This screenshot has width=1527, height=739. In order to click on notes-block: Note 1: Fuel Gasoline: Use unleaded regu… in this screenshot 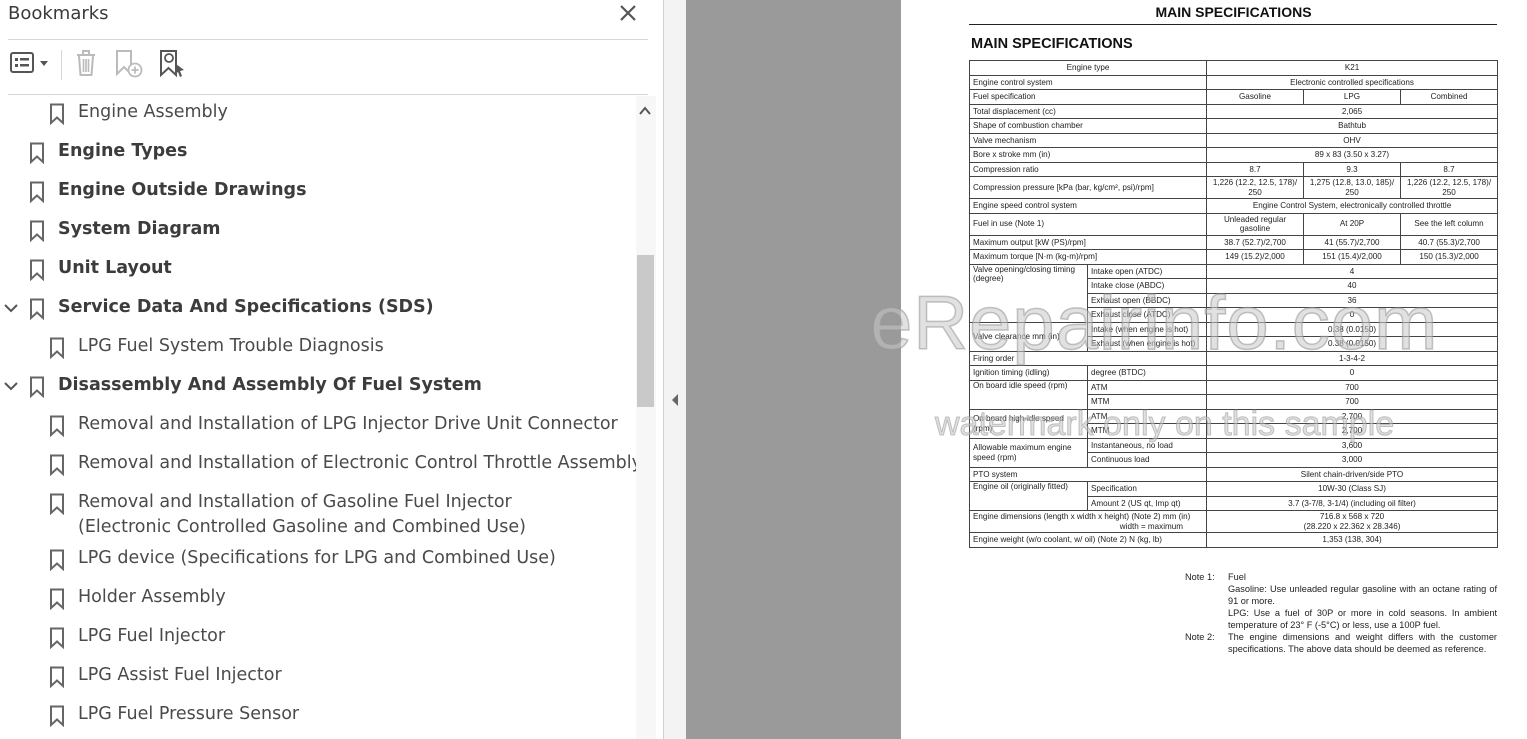, I will do `click(1341, 613)`.